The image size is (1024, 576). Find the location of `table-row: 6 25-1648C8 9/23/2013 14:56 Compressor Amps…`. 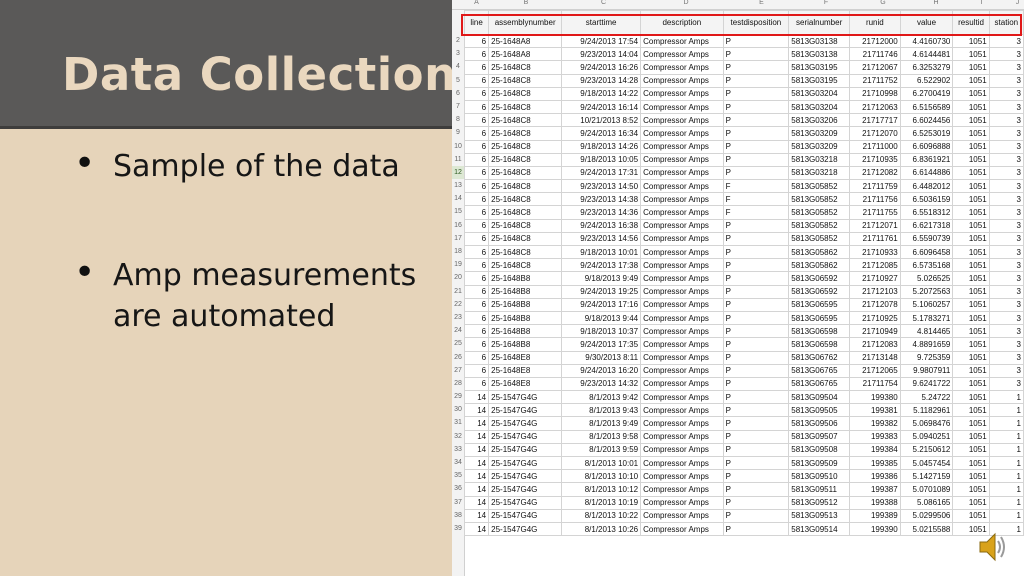

table-row: 6 25-1648C8 9/23/2013 14:56 Compressor Amps… is located at coordinates (743, 239).